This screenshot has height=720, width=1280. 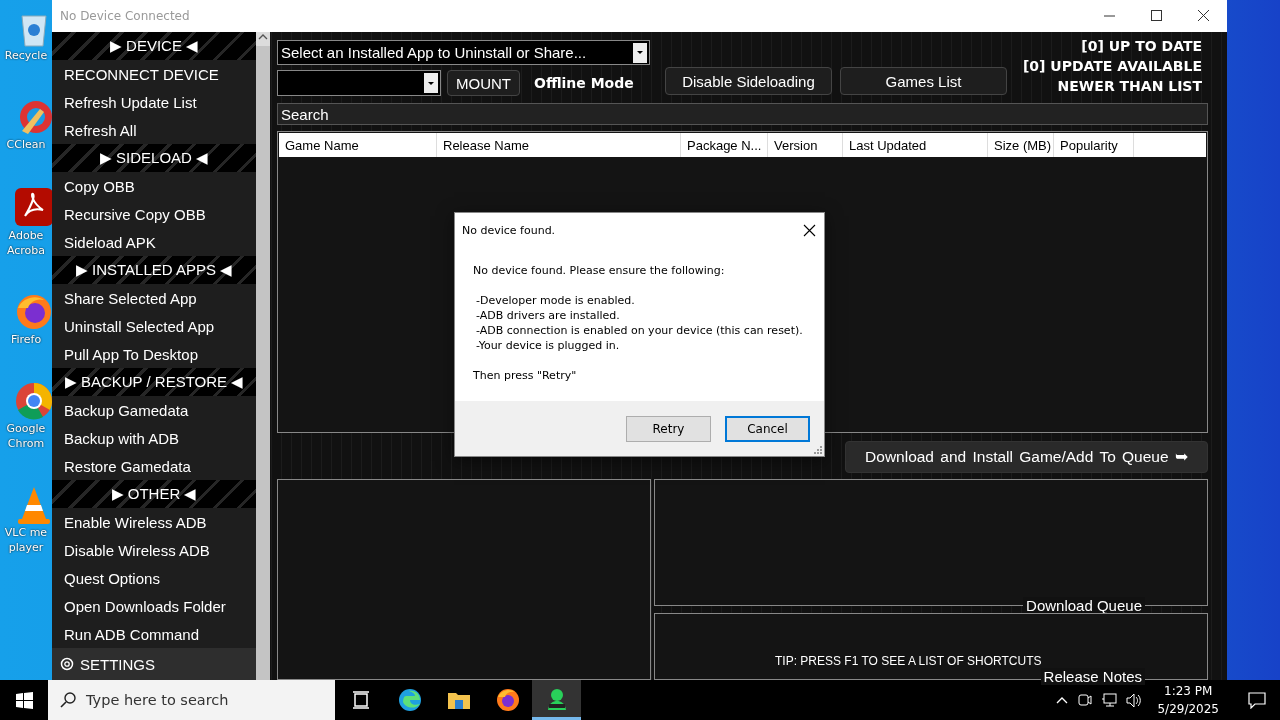 What do you see at coordinates (547, 315) in the screenshot?
I see `requirement-line: -ADB drivers are installed.` at bounding box center [547, 315].